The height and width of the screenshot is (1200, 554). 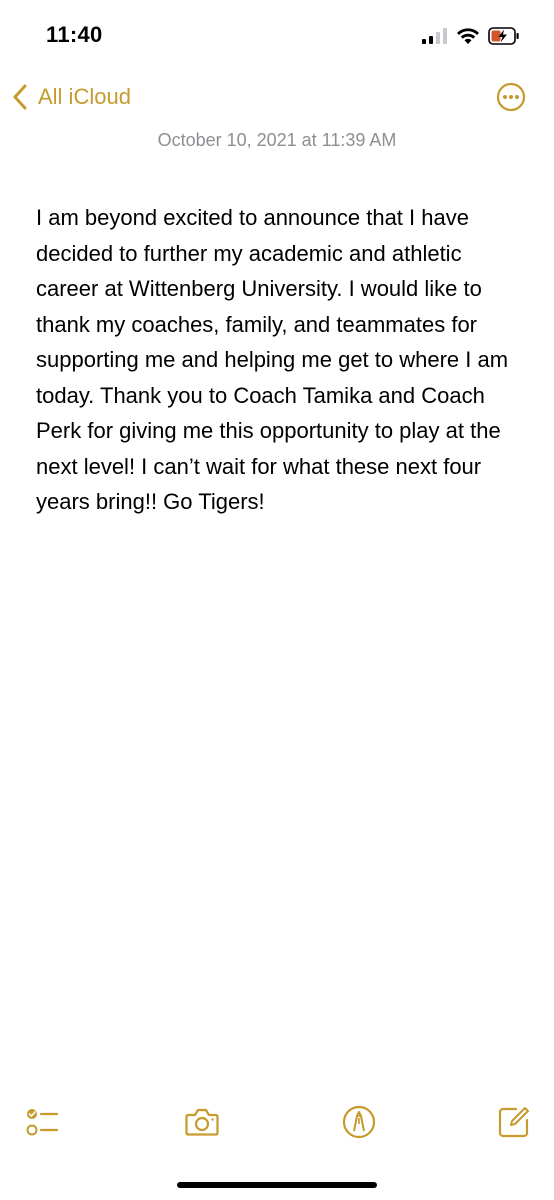 I want to click on camera-button, so click(x=202, y=1122).